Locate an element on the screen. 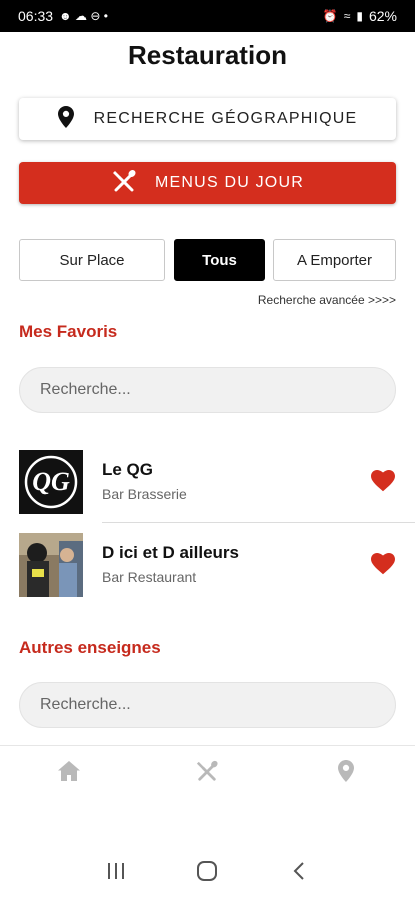 The height and width of the screenshot is (900, 415). menus-du-jour-button: MENUS DU JOUR is located at coordinates (207, 183).